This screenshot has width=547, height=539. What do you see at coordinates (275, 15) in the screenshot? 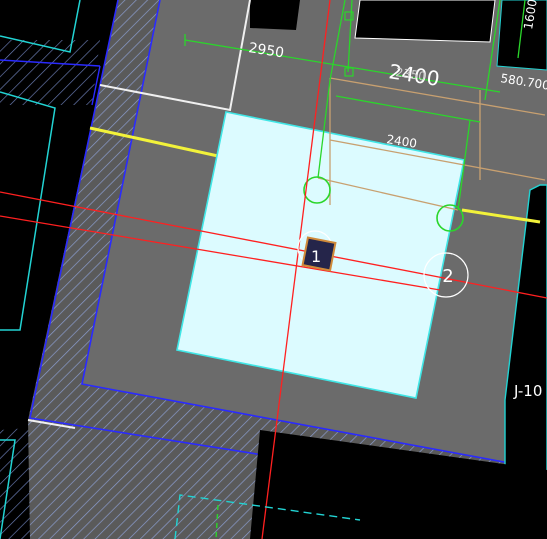
I see `opening-top-a` at bounding box center [275, 15].